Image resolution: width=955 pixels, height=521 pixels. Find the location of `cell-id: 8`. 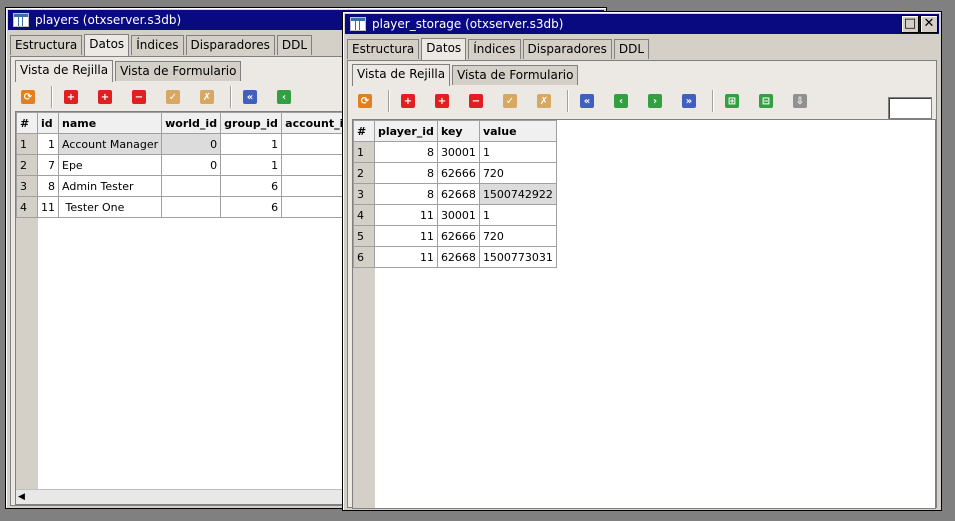

cell-id: 8 is located at coordinates (48, 186).